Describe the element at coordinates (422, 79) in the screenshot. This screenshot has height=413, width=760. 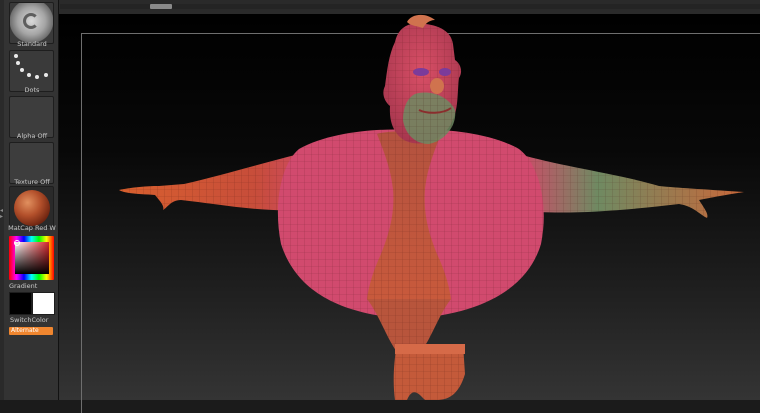
I see `head` at that location.